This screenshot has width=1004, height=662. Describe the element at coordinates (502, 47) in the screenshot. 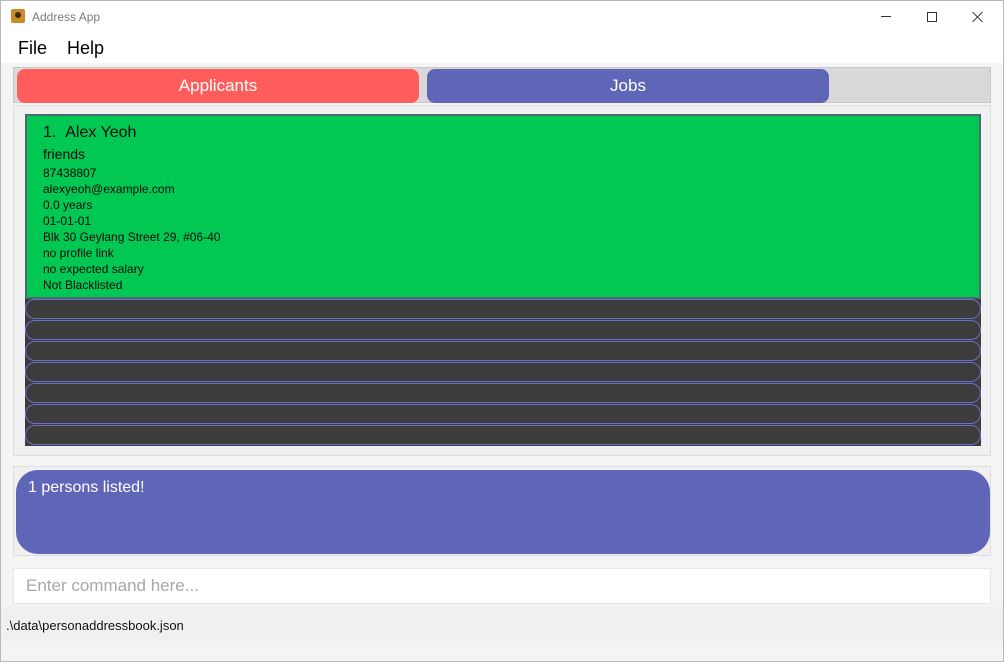

I see `menu-bar: File Help` at that location.